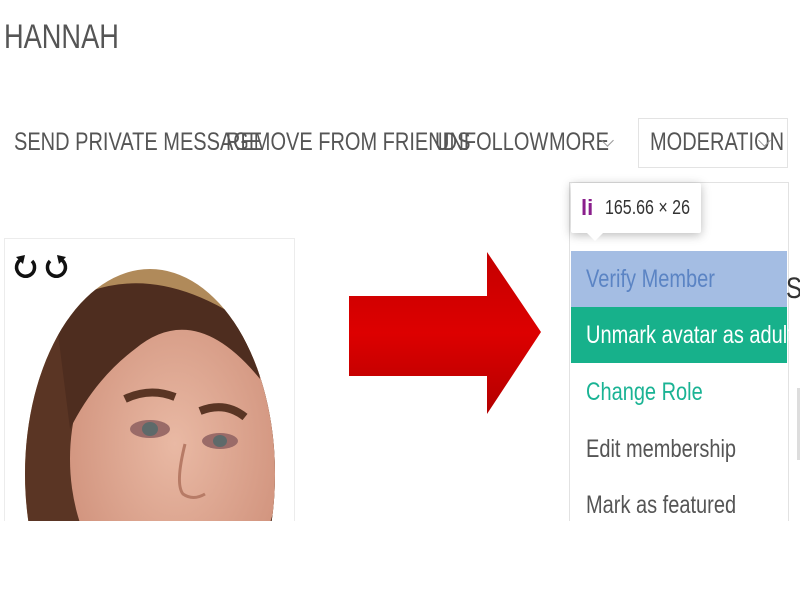  Describe the element at coordinates (682, 335) in the screenshot. I see `menu-item-unmark-avatar-adult: Unmark avatar as adult` at that location.